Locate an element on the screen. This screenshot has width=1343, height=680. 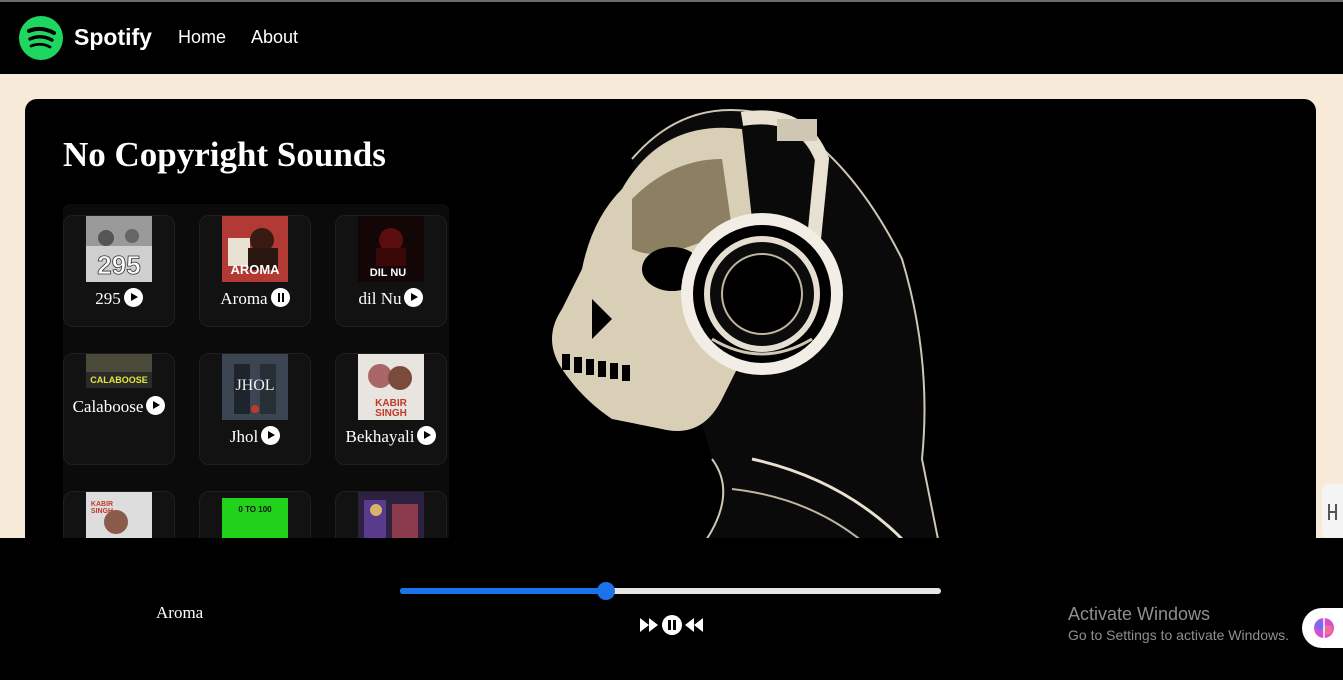
brain-icon is located at coordinates (1324, 628).